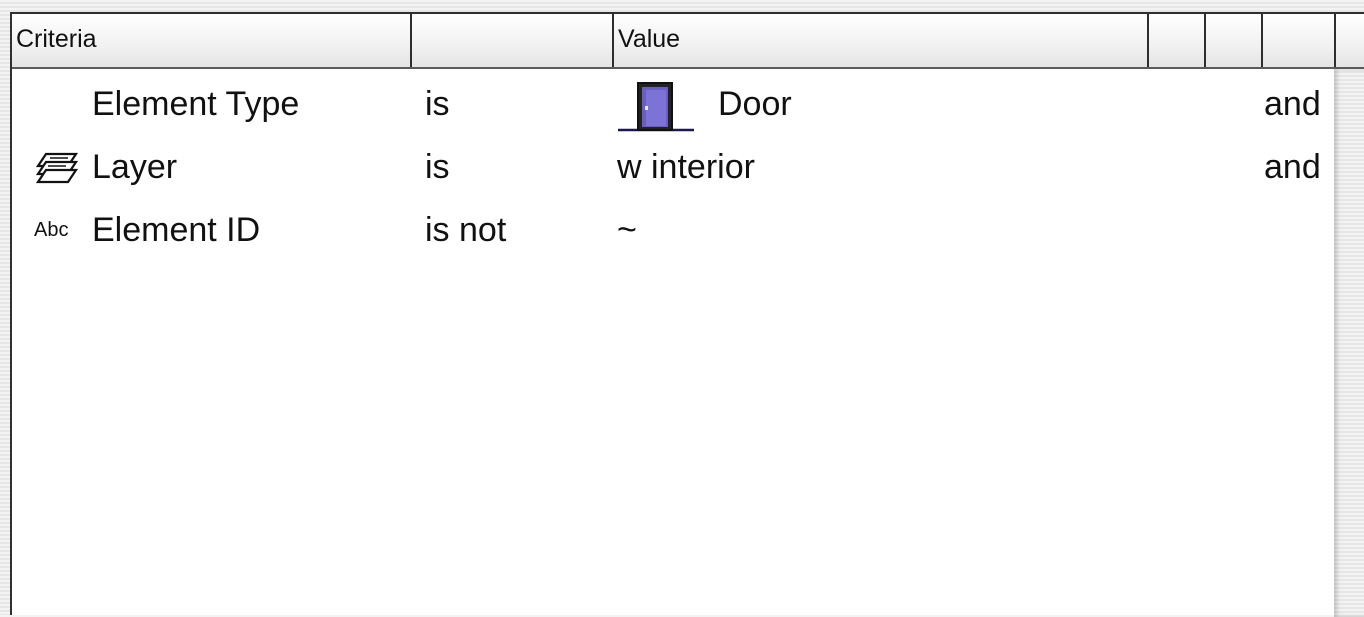 The width and height of the screenshot is (1364, 617). I want to click on table-row: Layer is w interior and, so click(672, 167).